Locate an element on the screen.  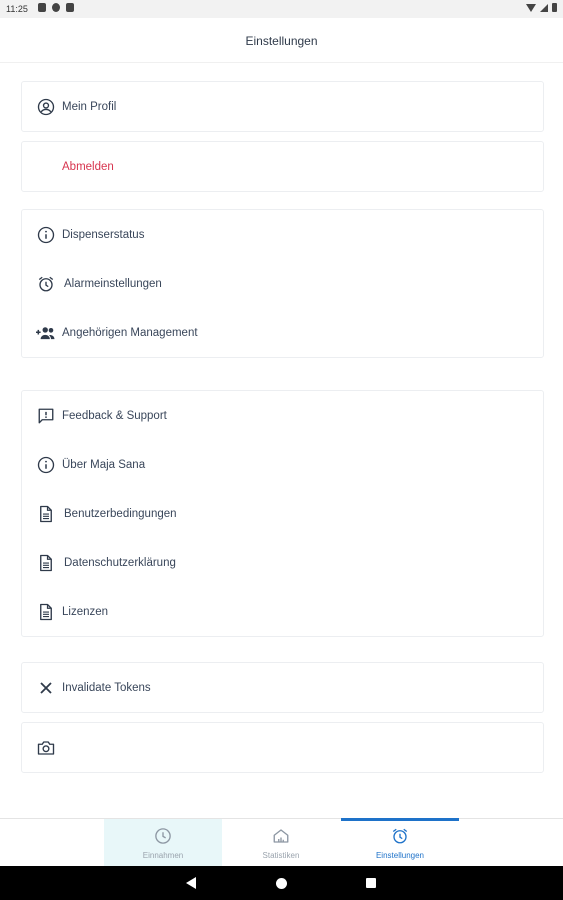
system-status is located at coordinates (541, 7).